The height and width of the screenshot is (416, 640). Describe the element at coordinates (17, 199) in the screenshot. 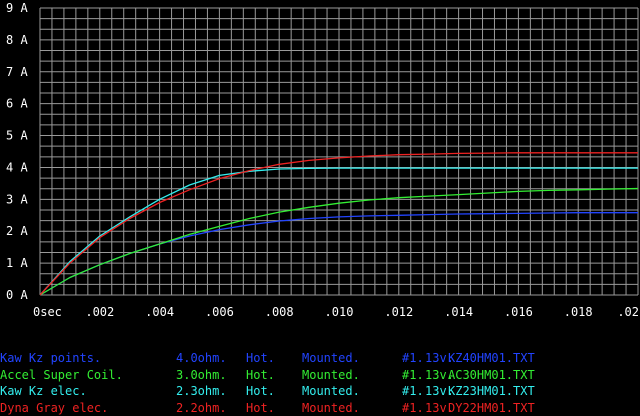

I see `y-tick-label: 3 A` at that location.